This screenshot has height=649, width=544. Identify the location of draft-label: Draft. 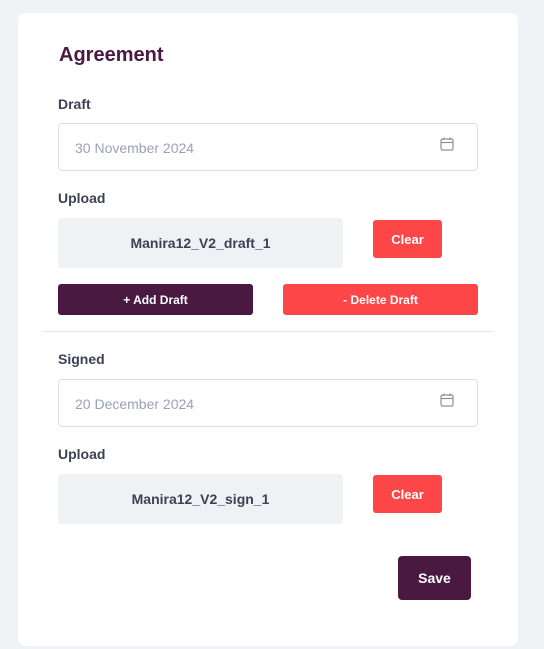
(74, 104).